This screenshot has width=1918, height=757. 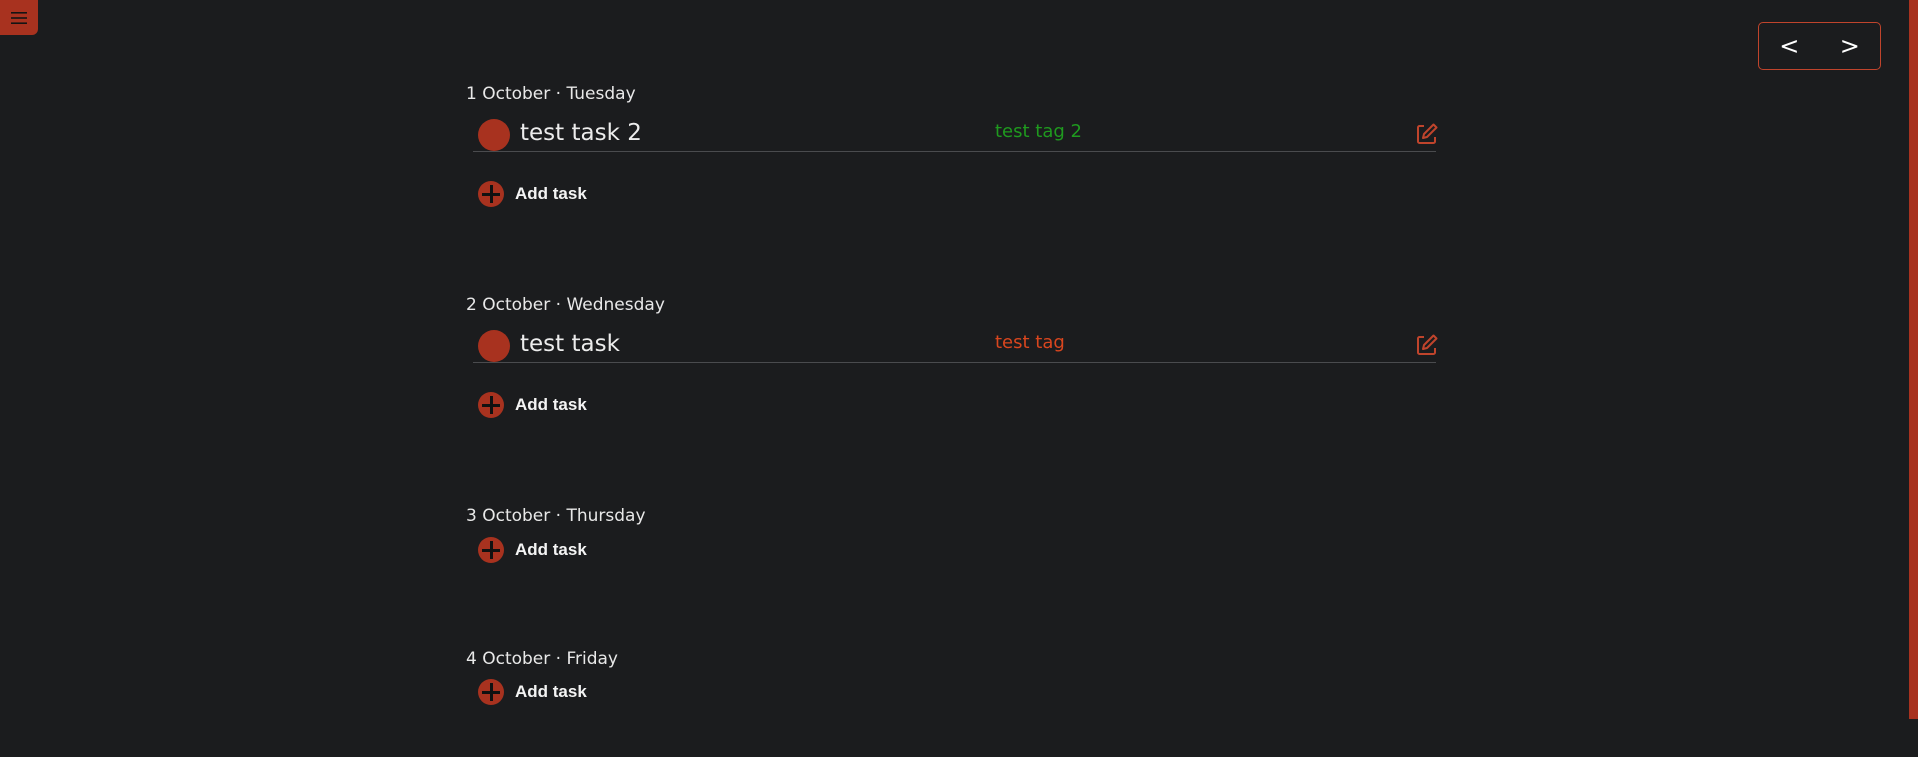 What do you see at coordinates (955, 339) in the screenshot?
I see `task-row: test task test tag` at bounding box center [955, 339].